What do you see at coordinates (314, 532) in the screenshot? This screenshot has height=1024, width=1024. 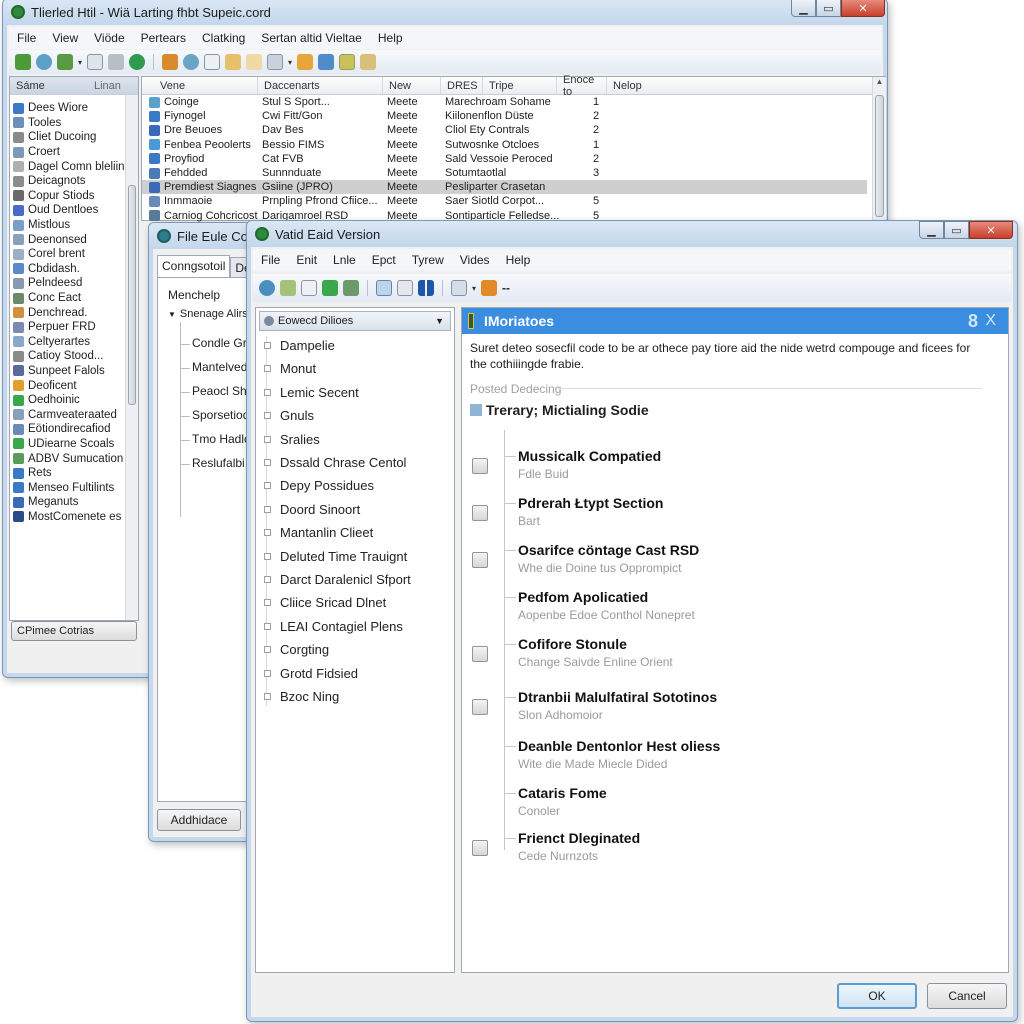 I see `category-item: Mantanlin Clieet` at bounding box center [314, 532].